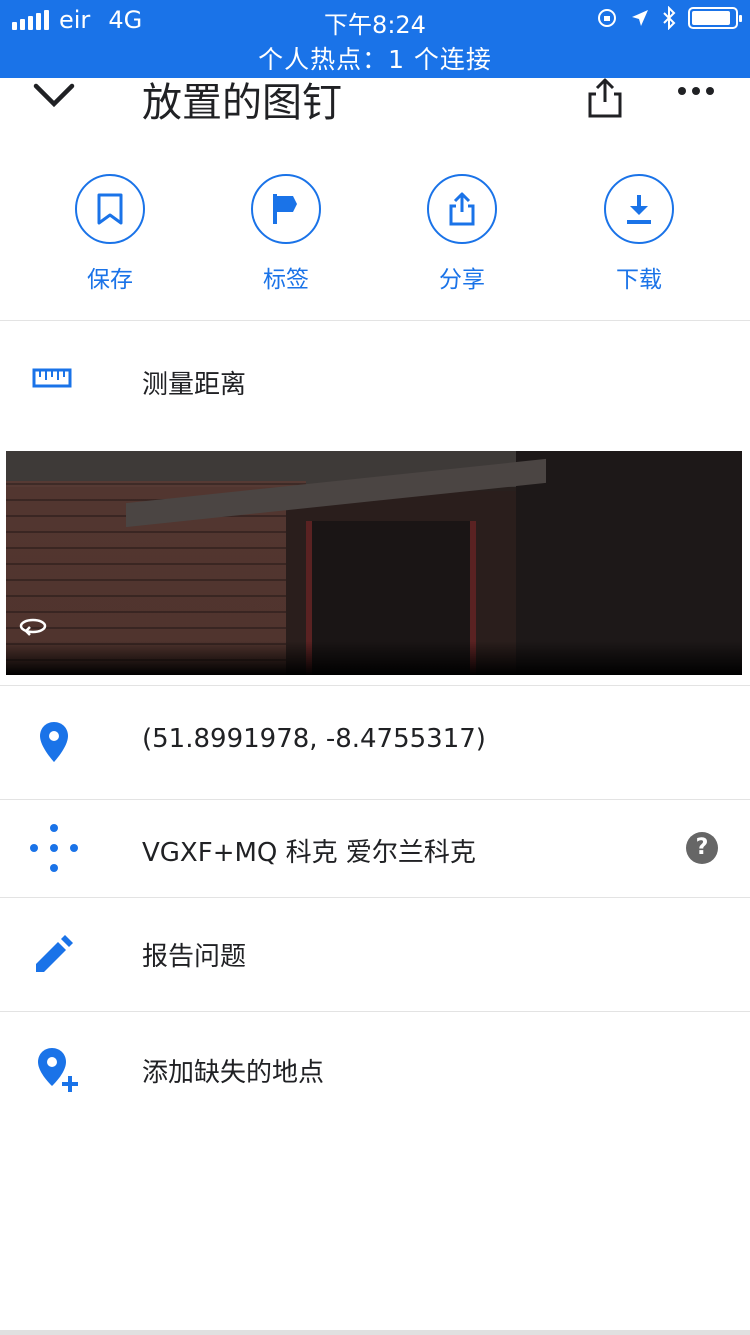 This screenshot has height=1335, width=750. I want to click on bottom-edge, so click(375, 1332).